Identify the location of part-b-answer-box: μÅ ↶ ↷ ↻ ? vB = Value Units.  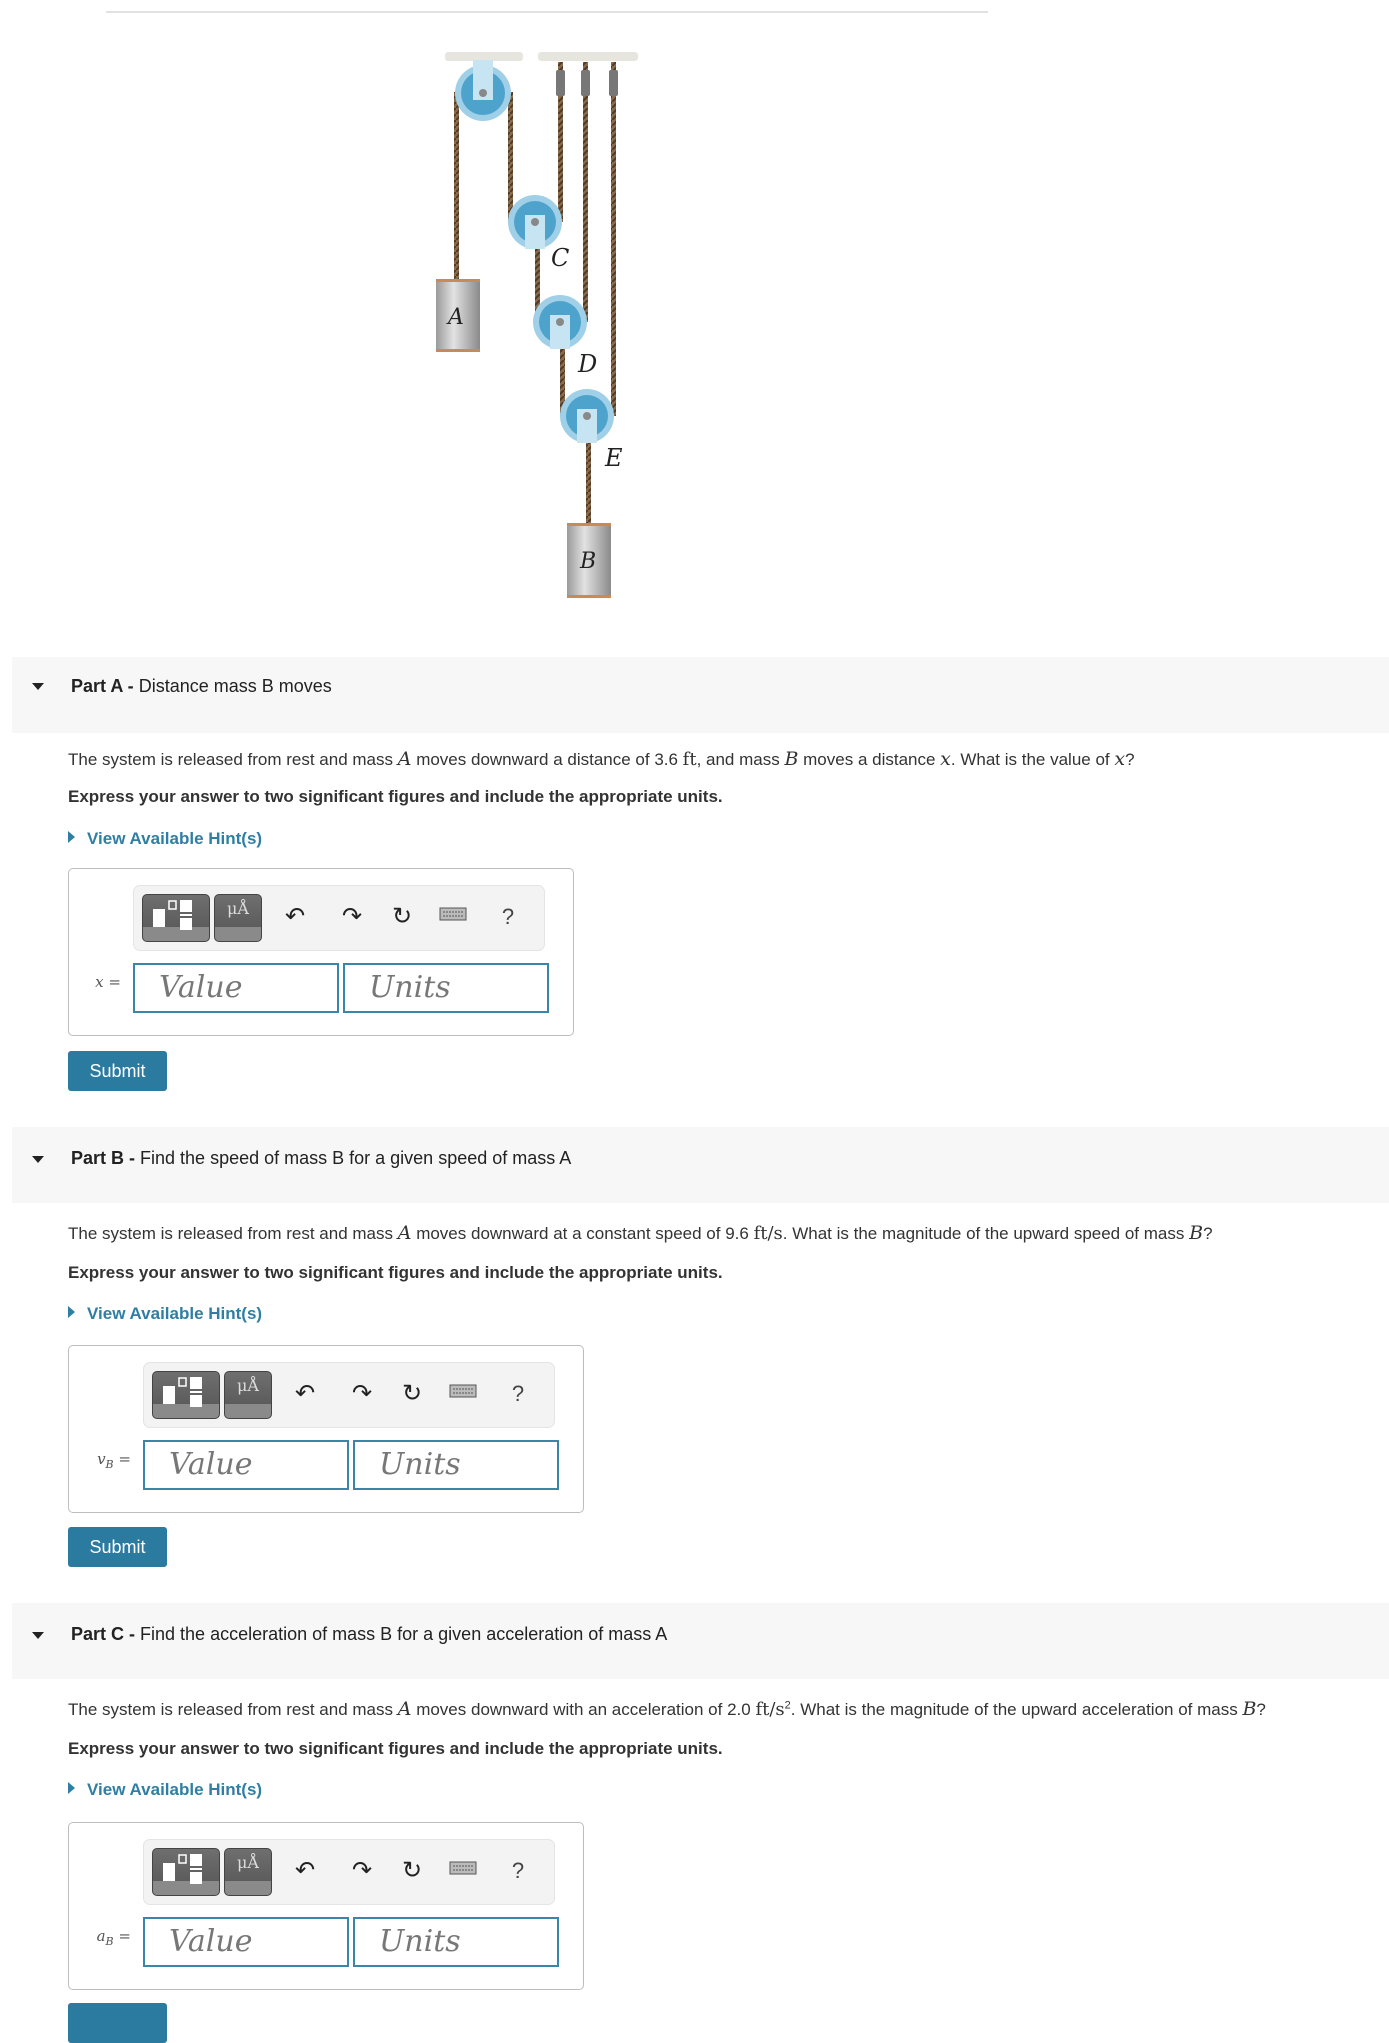
(326, 1429).